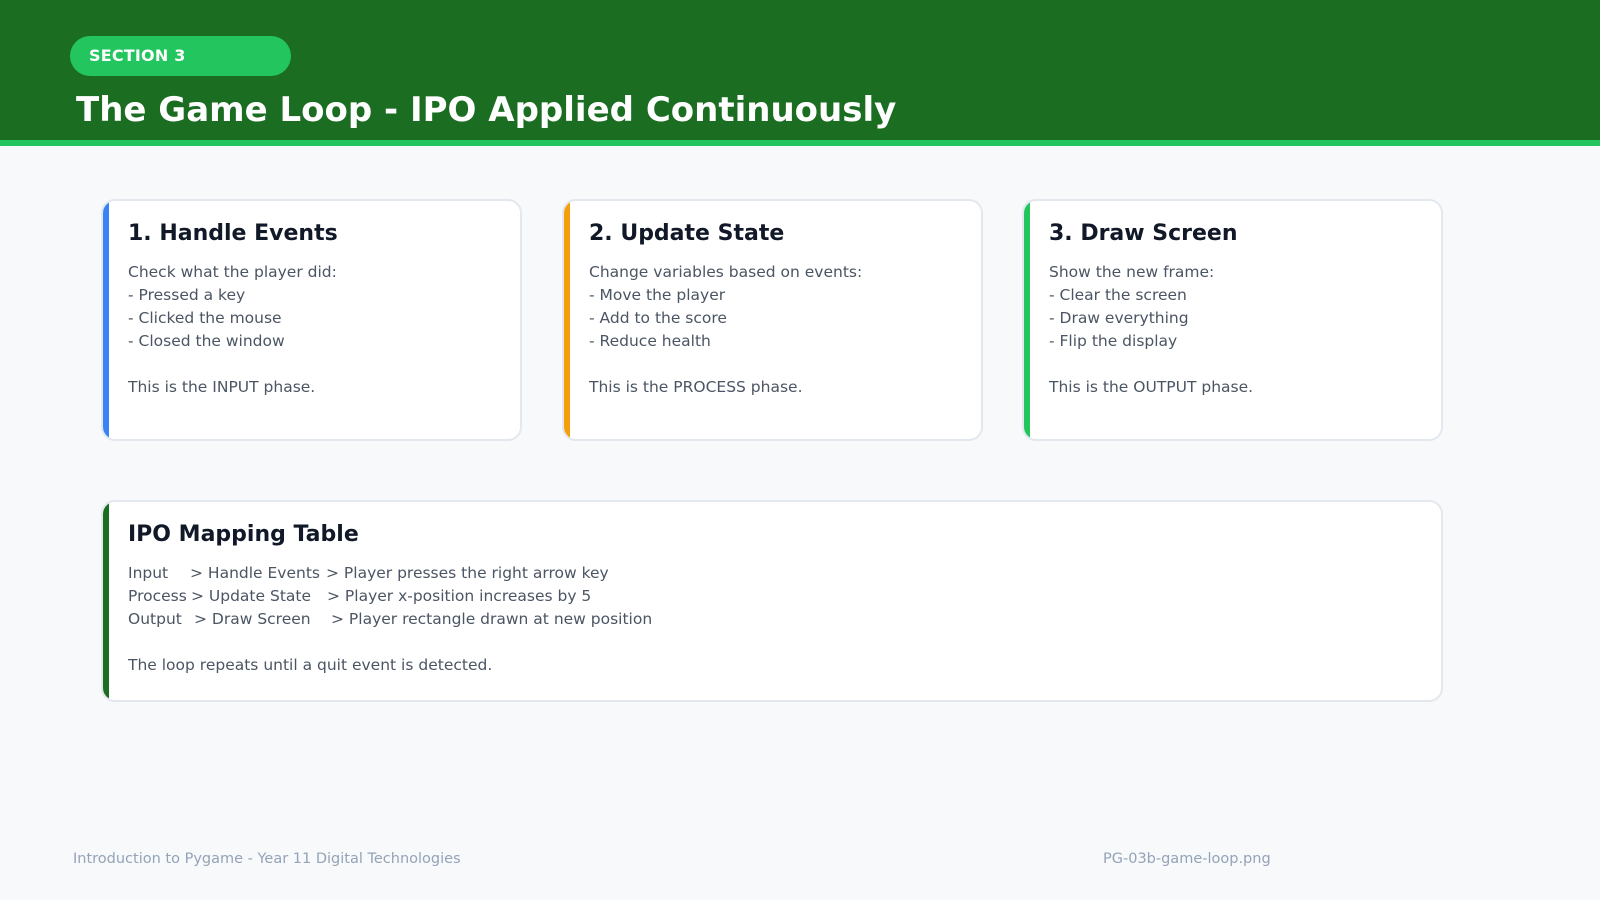 The width and height of the screenshot is (1600, 900). I want to click on list-item: - Pressed a key, so click(187, 295).